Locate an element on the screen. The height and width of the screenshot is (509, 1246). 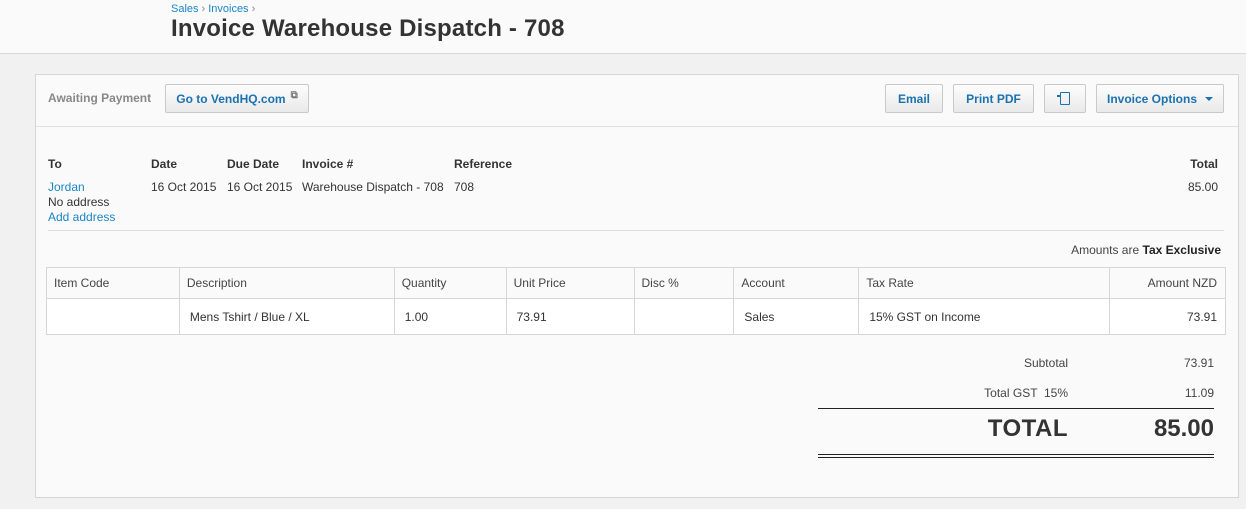
date-value: 16 Oct 2015 is located at coordinates (184, 187).